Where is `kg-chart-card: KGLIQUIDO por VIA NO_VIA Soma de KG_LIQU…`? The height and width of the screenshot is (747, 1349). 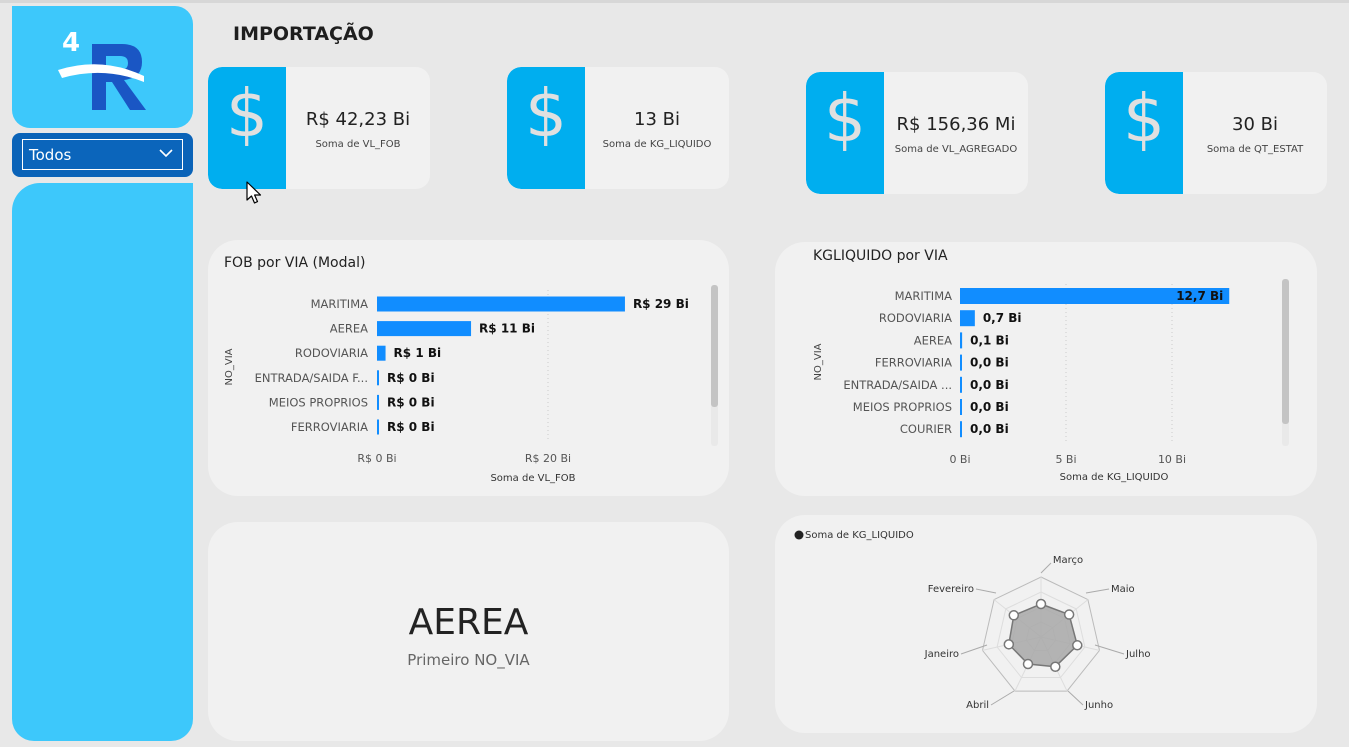
kg-chart-card: KGLIQUIDO por VIA NO_VIA Soma de KG_LIQU… is located at coordinates (1046, 369).